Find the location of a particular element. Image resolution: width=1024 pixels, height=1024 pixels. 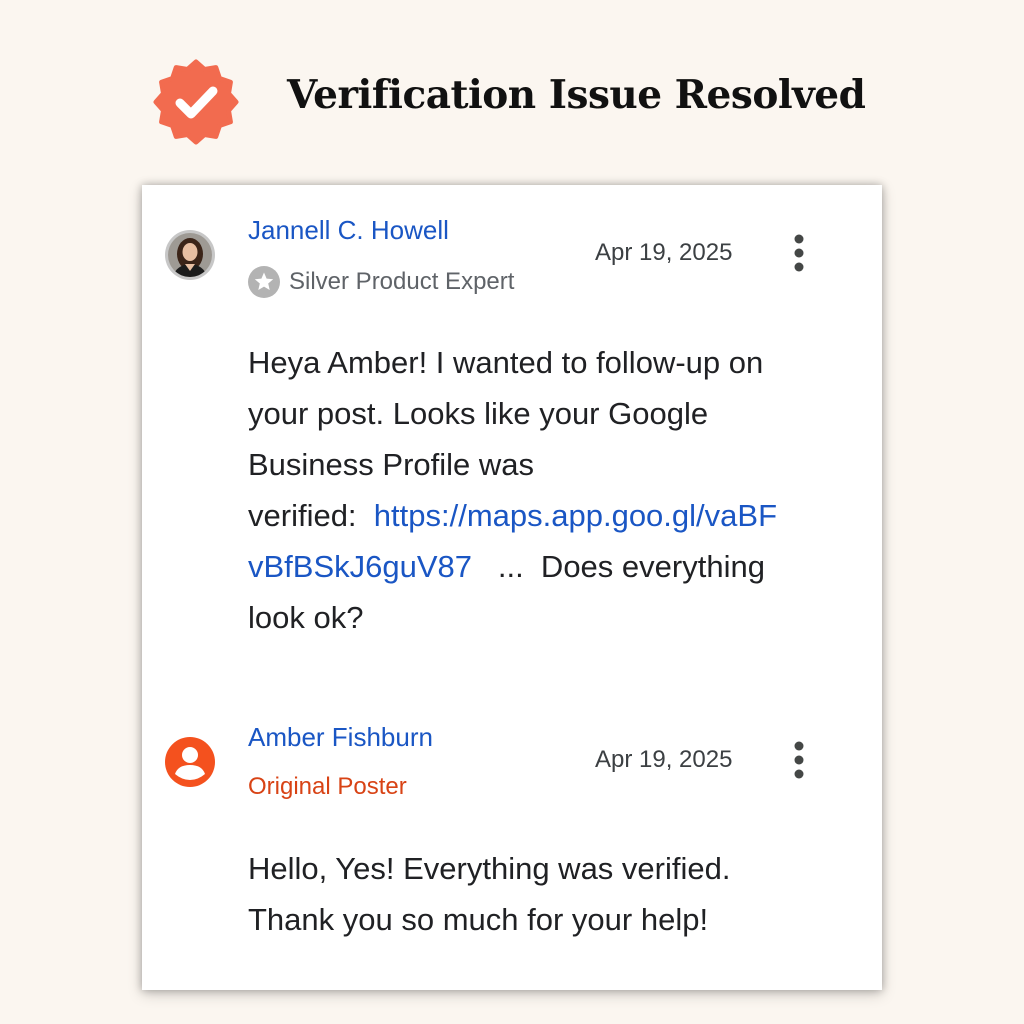

role-label: Original Poster is located at coordinates (327, 786).